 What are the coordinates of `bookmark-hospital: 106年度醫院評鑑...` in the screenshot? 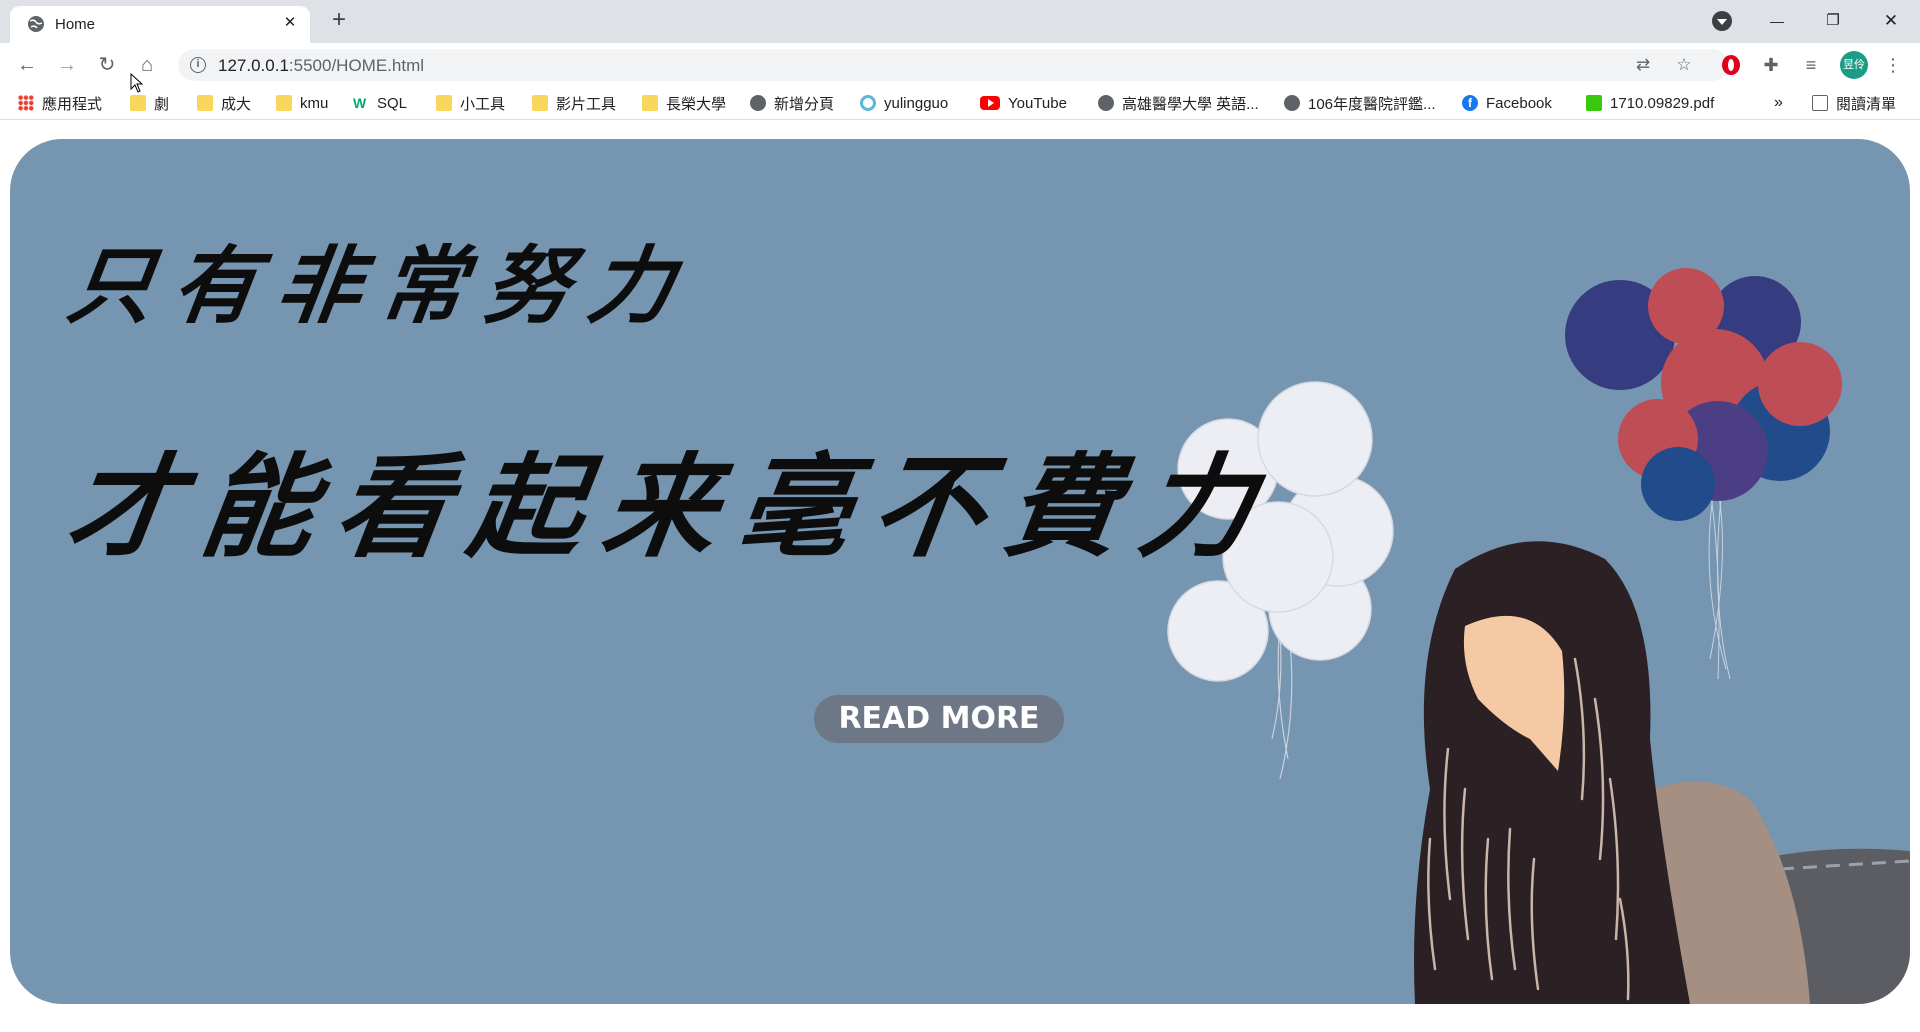 It's located at (1360, 103).